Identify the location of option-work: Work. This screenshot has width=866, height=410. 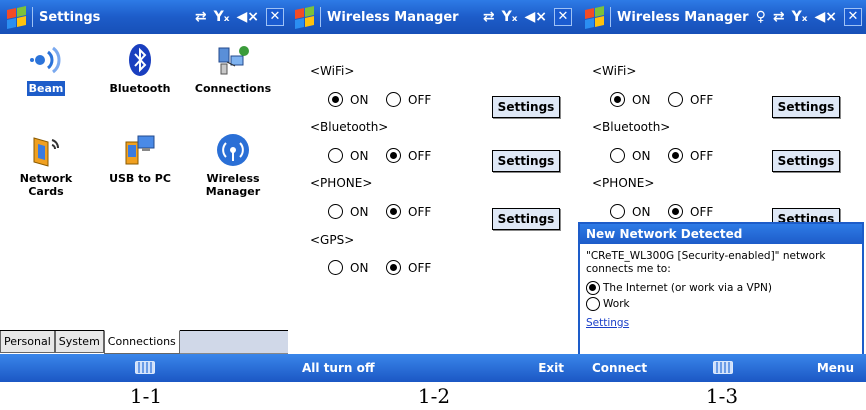
(721, 304).